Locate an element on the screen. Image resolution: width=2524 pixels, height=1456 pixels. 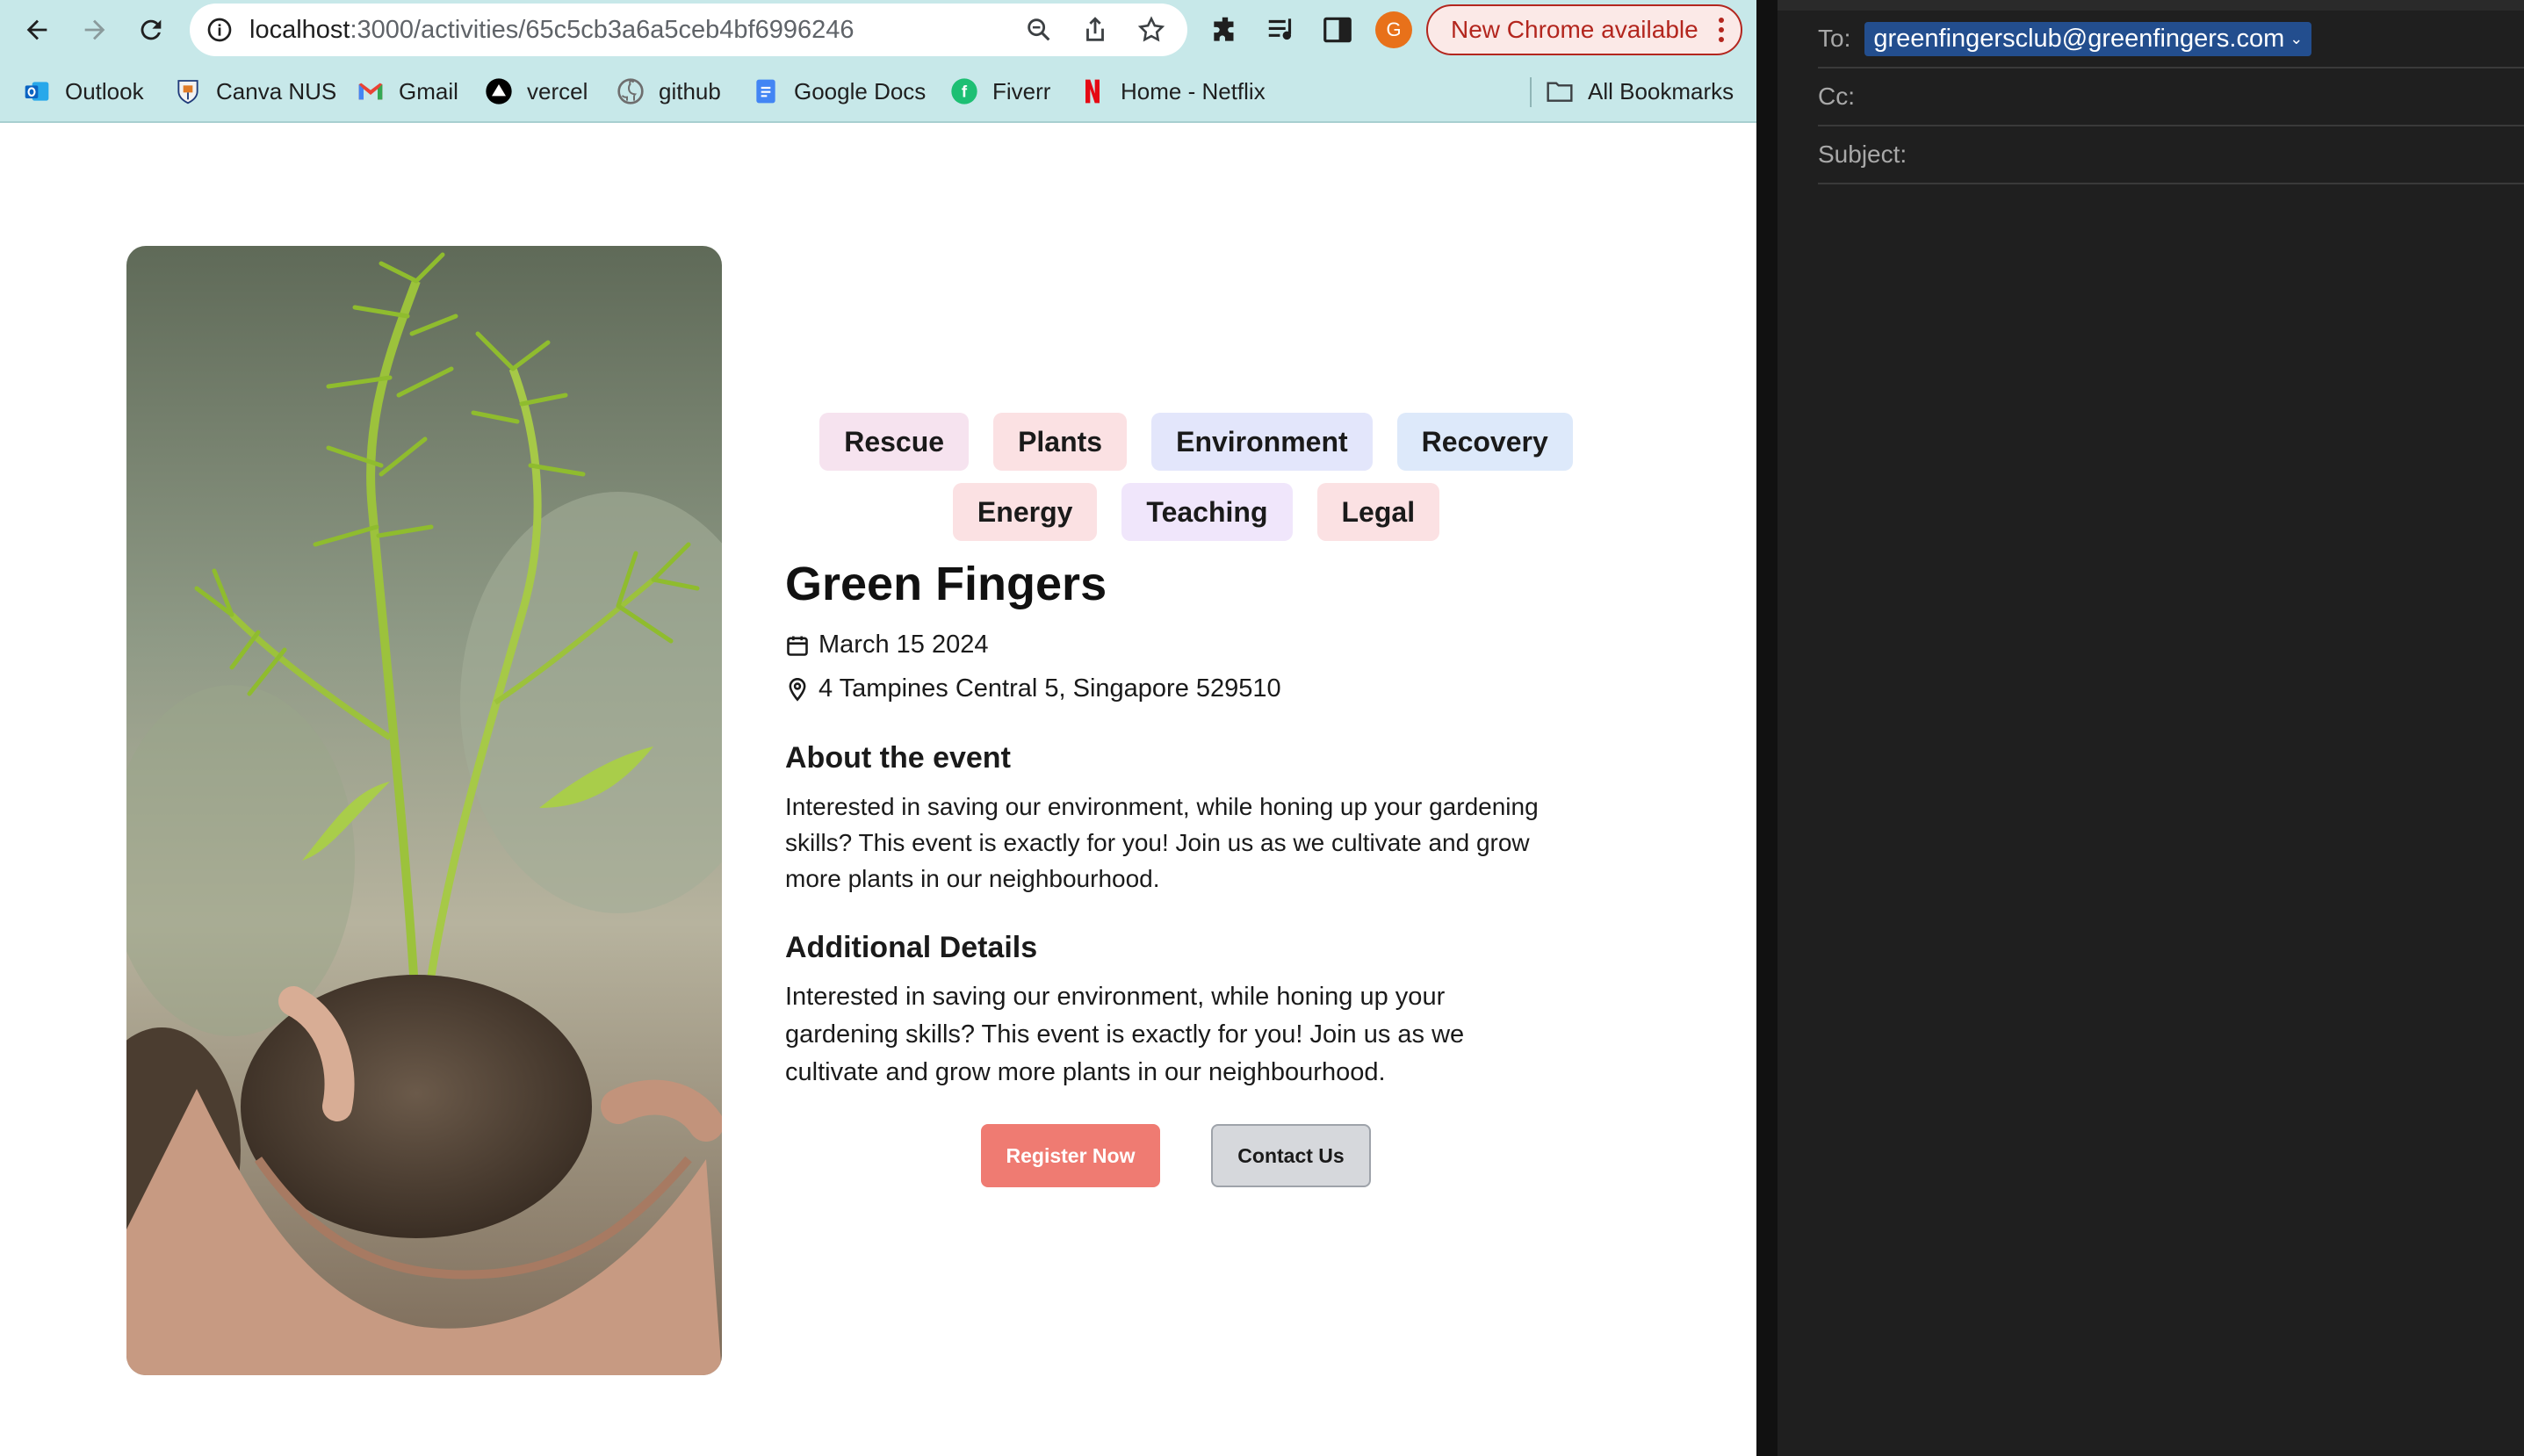
share-icon is located at coordinates (1095, 30).